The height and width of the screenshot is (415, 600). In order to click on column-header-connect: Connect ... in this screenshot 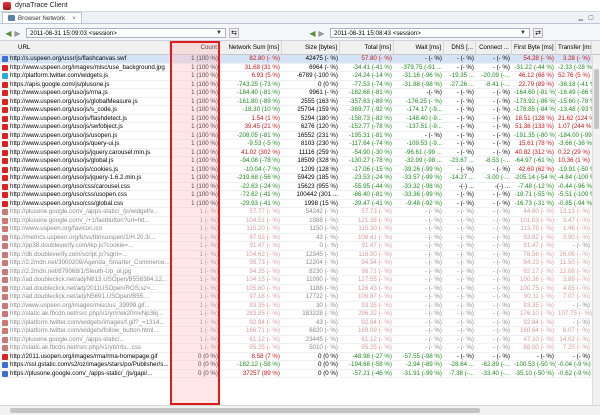, I will do `click(494, 48)`.